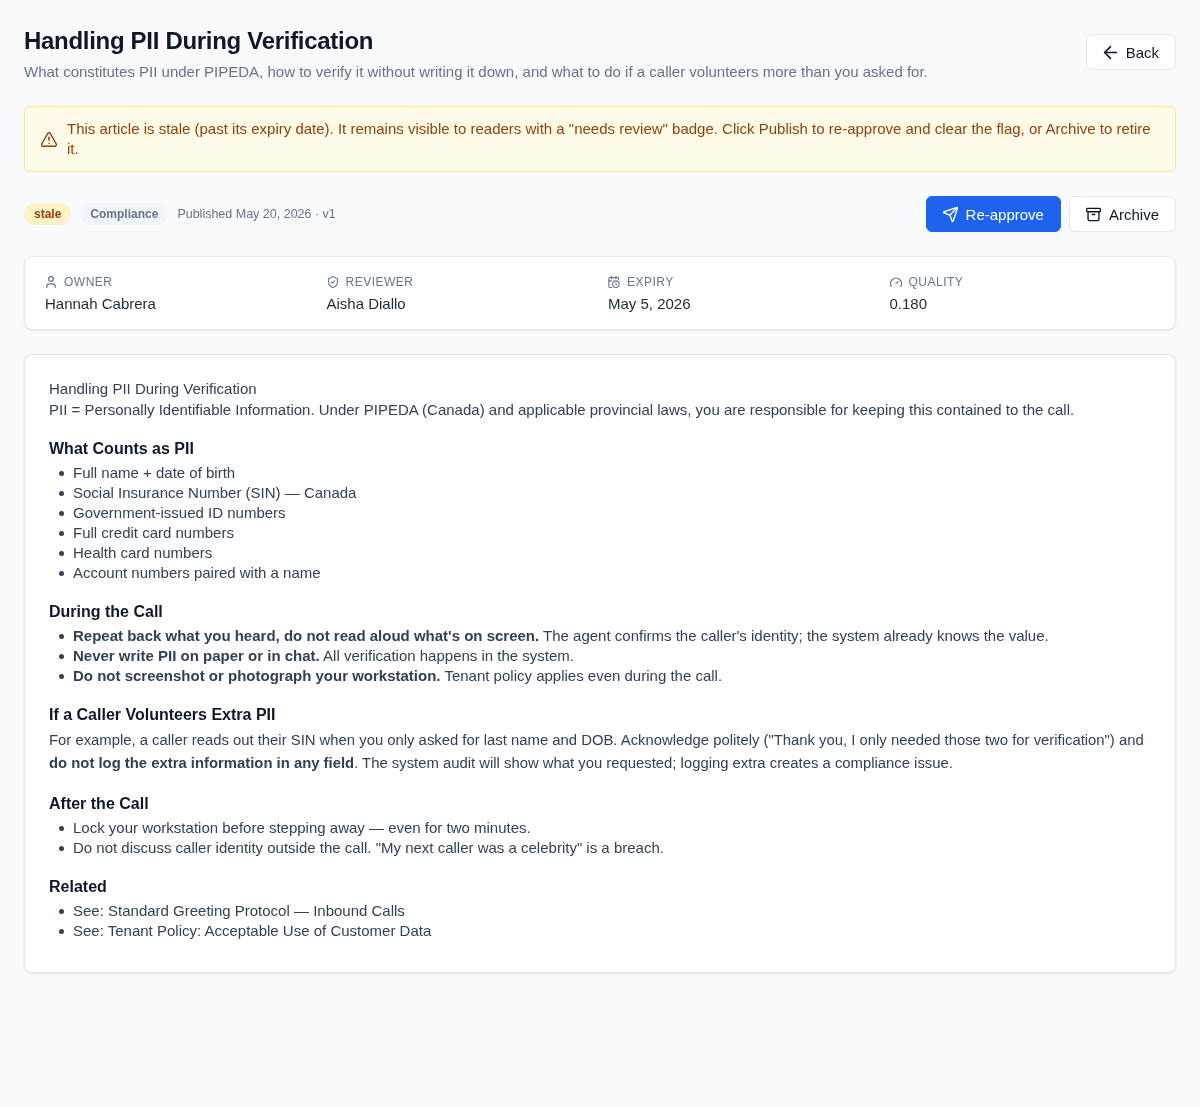 Image resolution: width=1200 pixels, height=1107 pixels. Describe the element at coordinates (256, 214) in the screenshot. I see `publish-info: Published May 20, 2026 · v1` at that location.